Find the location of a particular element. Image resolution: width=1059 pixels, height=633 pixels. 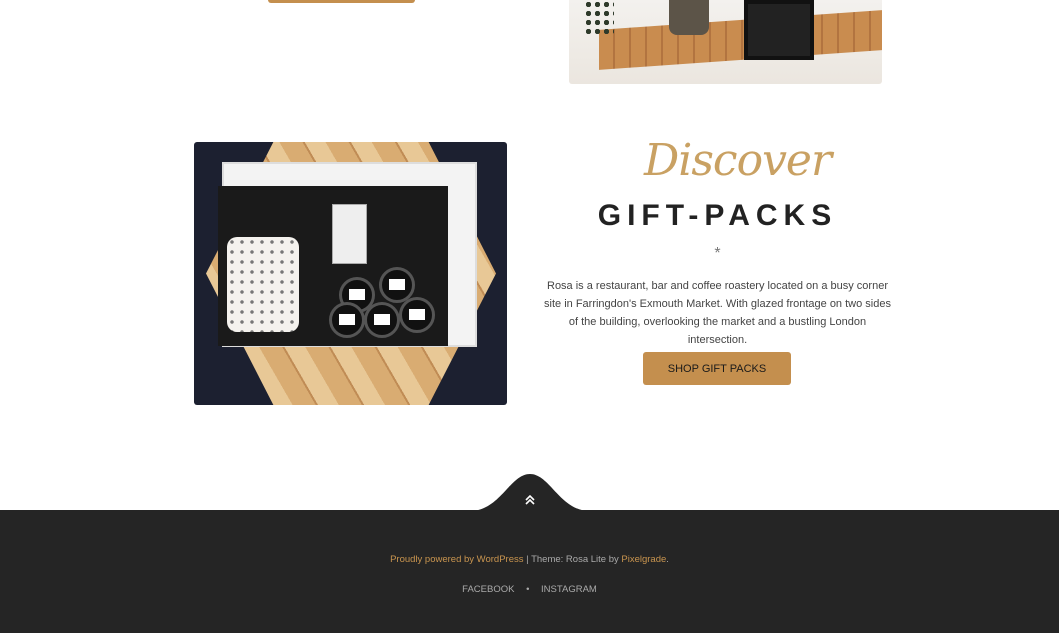

social-links: FACEBOOK • INSTAGRAM is located at coordinates (529, 589).